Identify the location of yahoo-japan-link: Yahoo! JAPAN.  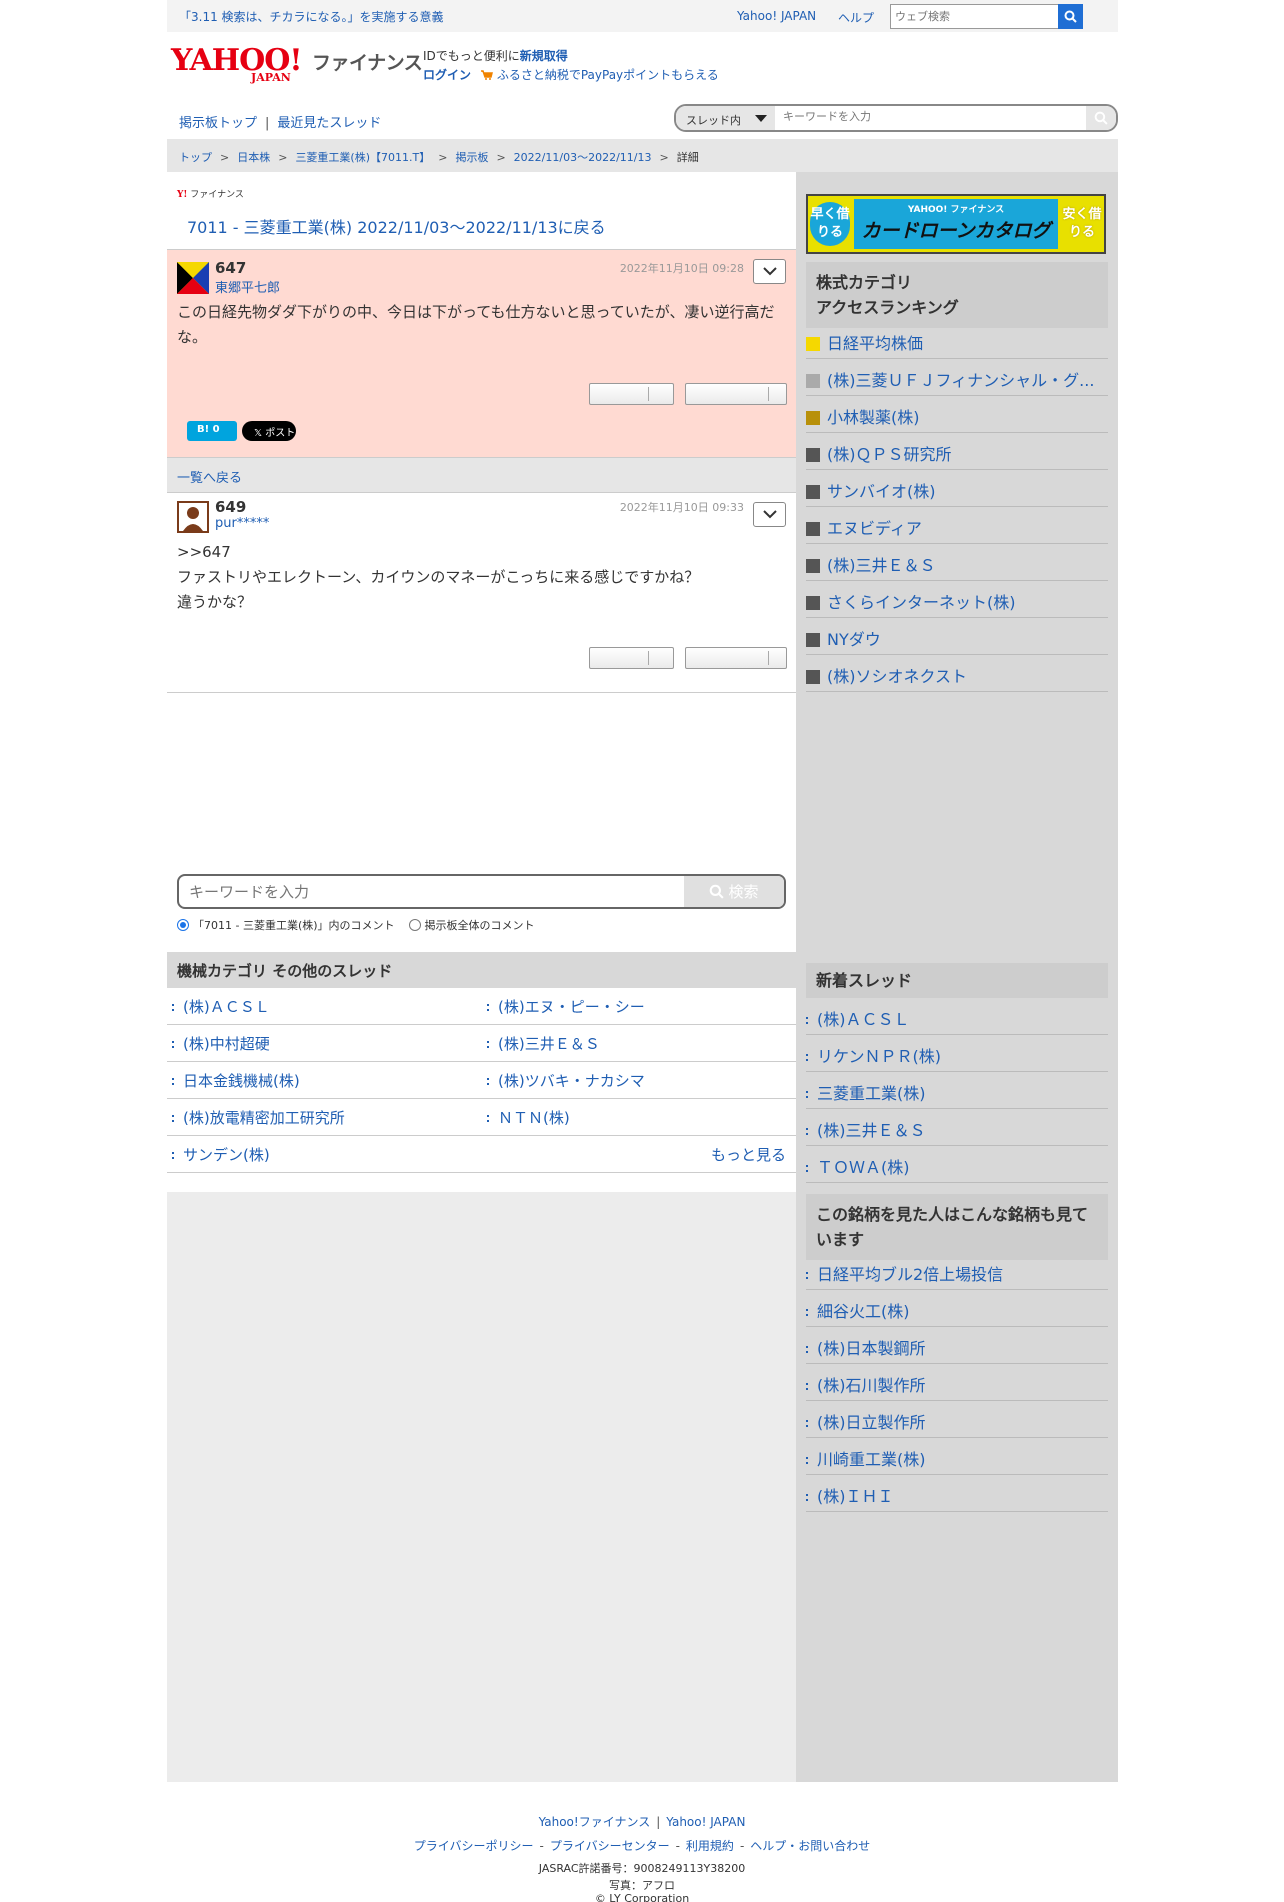
(776, 16).